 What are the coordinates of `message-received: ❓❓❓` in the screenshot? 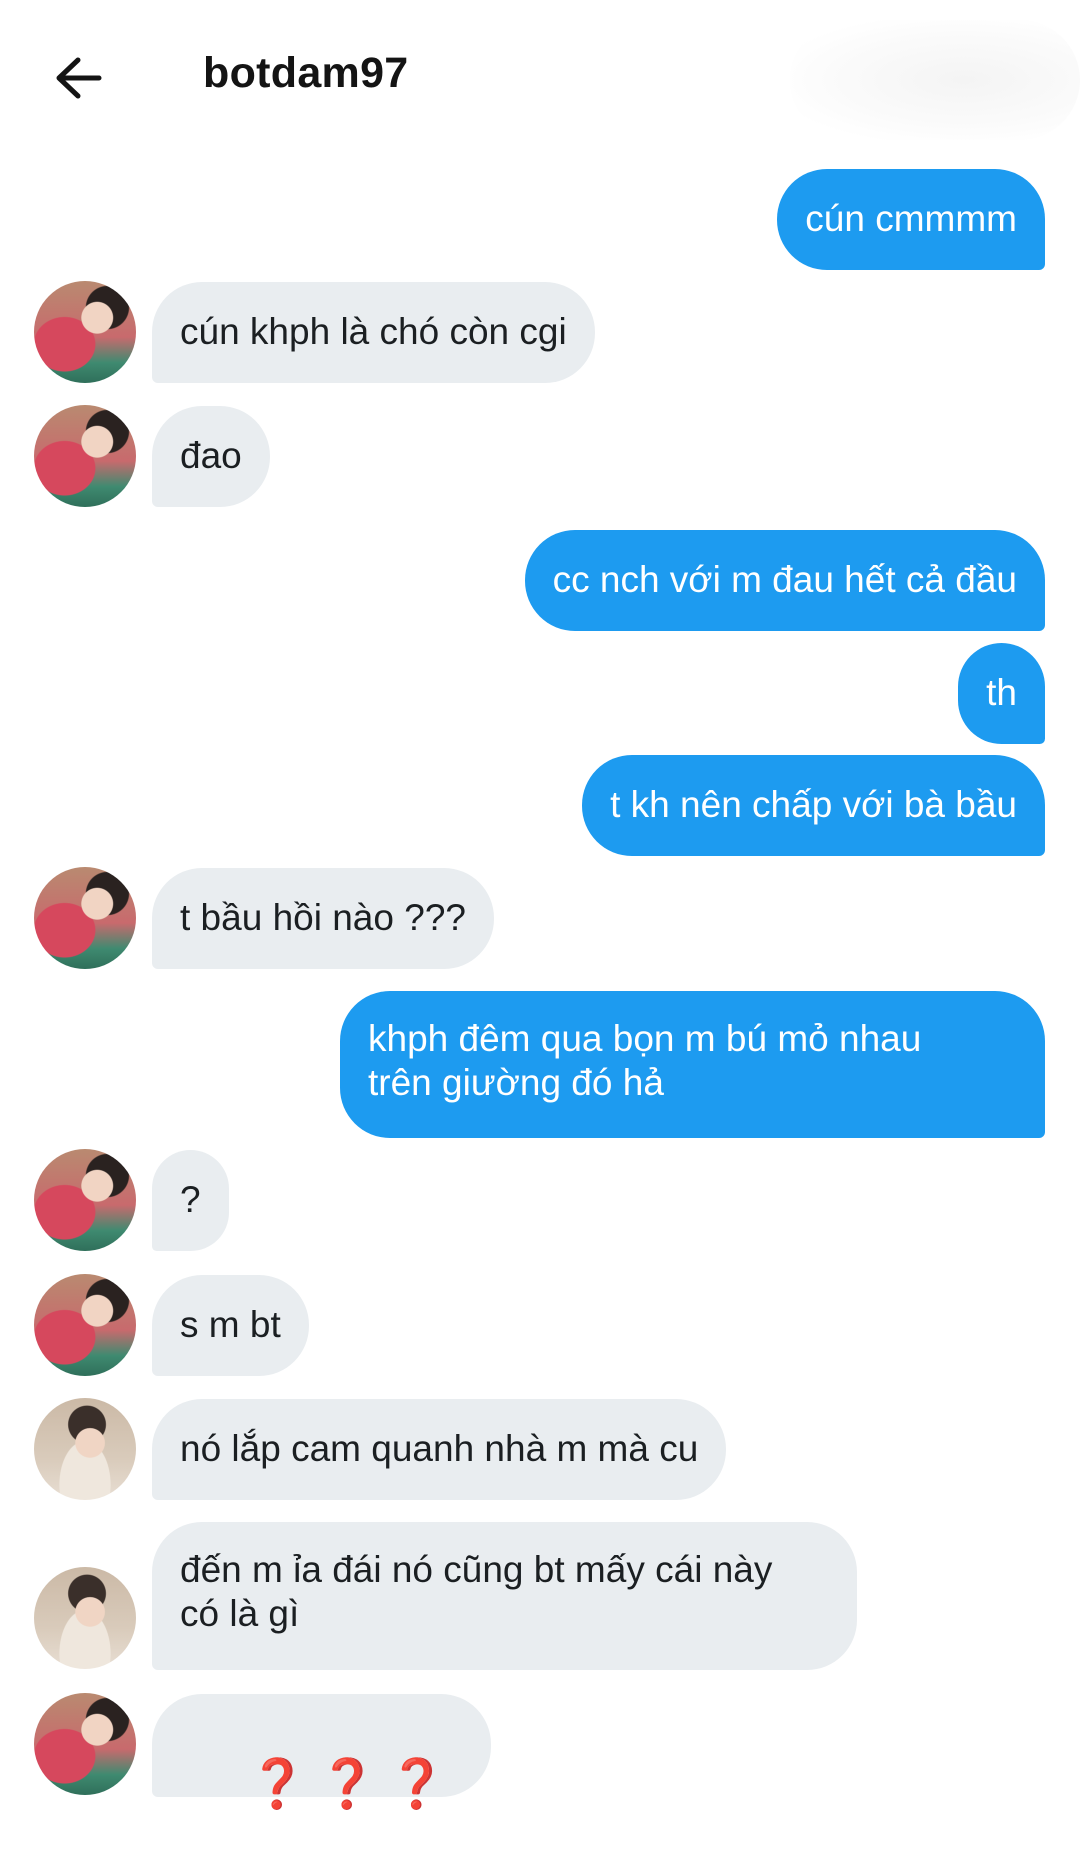 It's located at (321, 1751).